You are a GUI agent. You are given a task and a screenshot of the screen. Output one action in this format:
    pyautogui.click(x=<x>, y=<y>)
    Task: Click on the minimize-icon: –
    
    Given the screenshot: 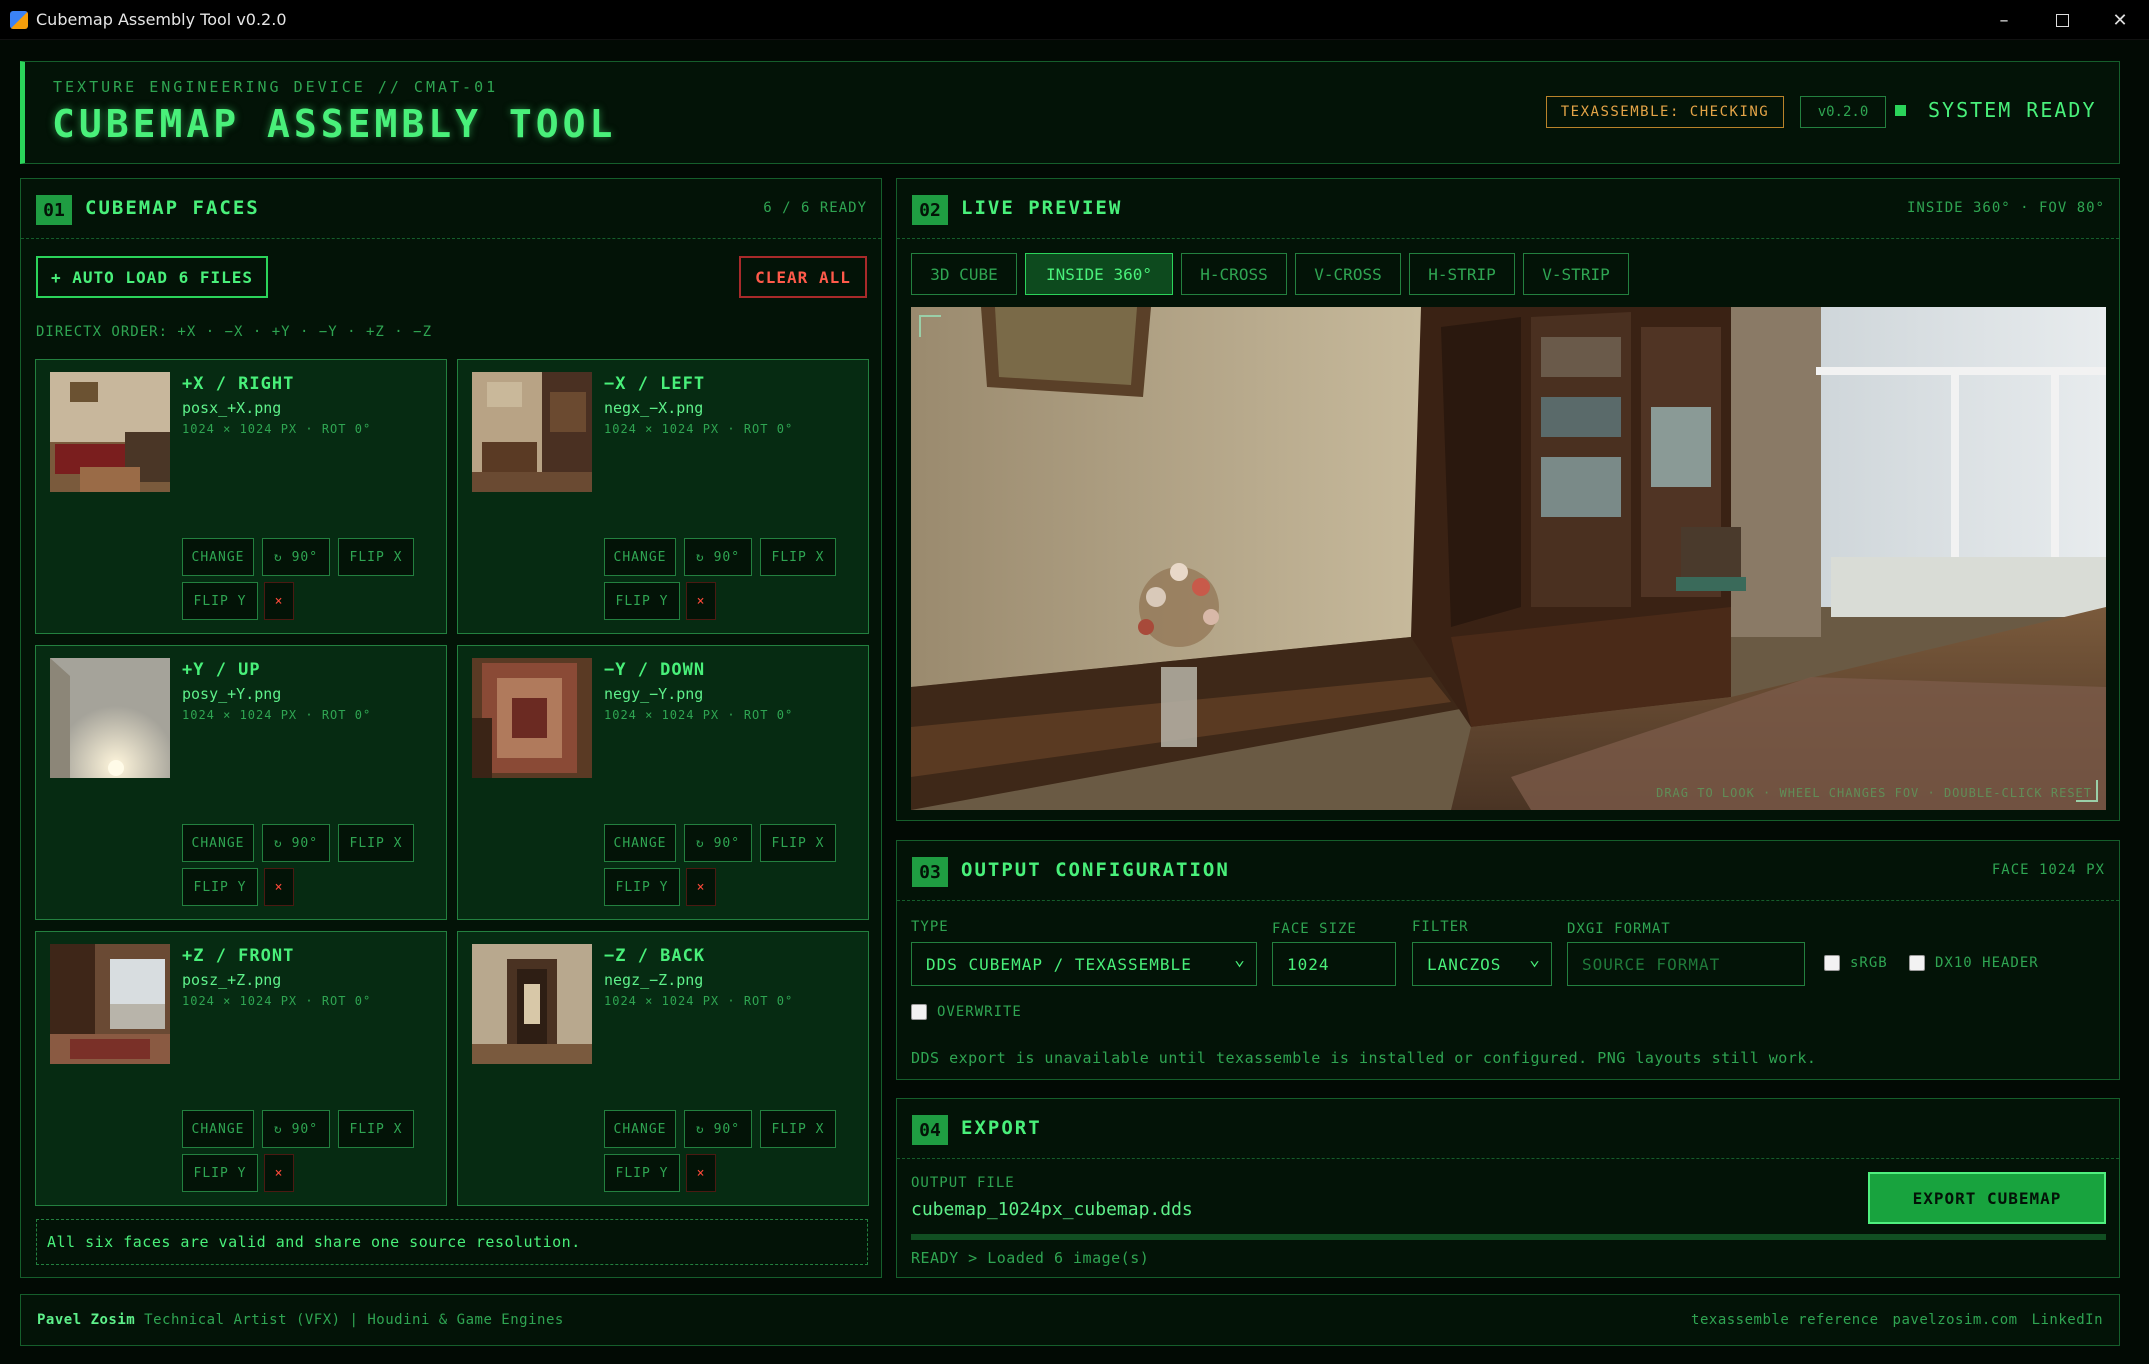 What is the action you would take?
    pyautogui.click(x=2004, y=20)
    